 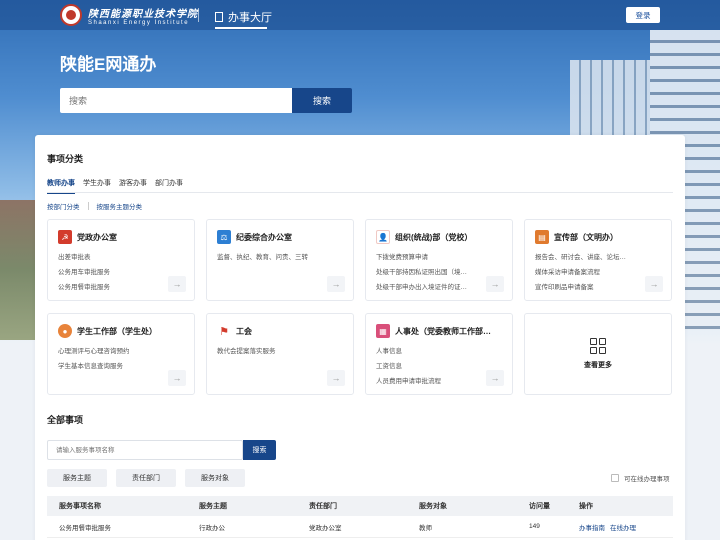 What do you see at coordinates (250, 18) in the screenshot?
I see `nav-service-hall-label: 办事大厅` at bounding box center [250, 18].